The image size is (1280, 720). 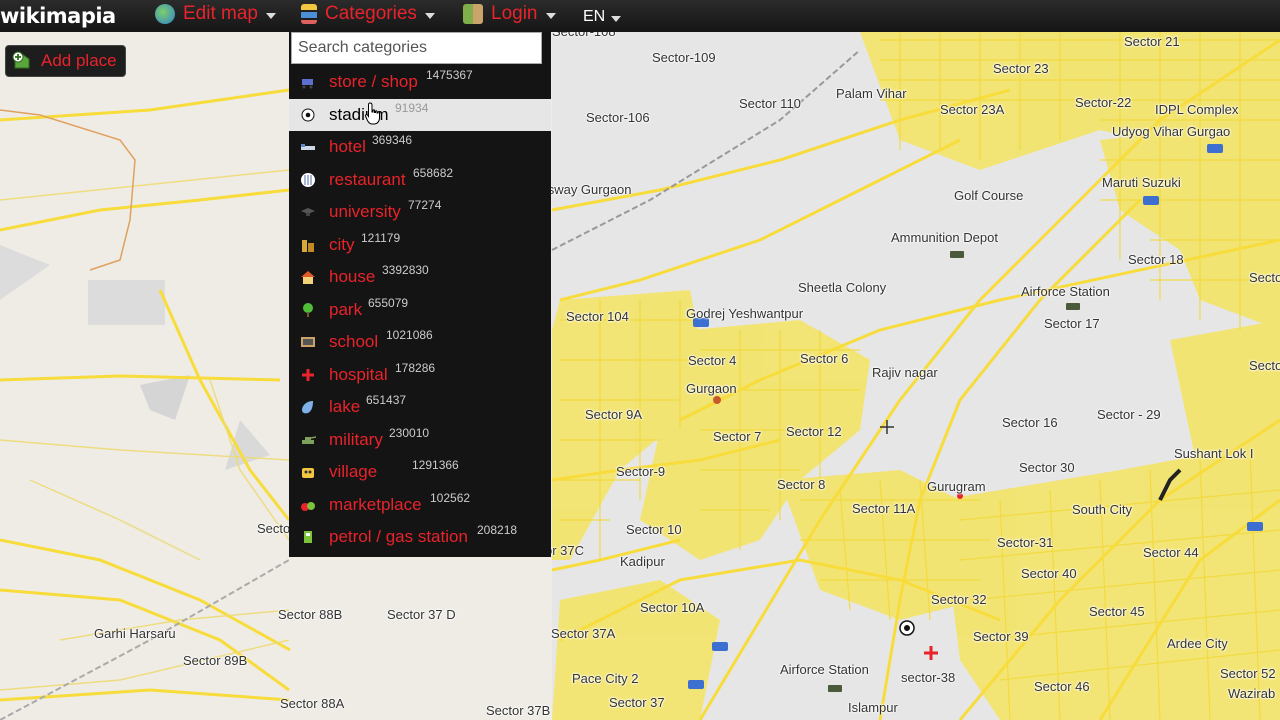 I want to click on map-place-label: Sector 88A, so click(x=312, y=703).